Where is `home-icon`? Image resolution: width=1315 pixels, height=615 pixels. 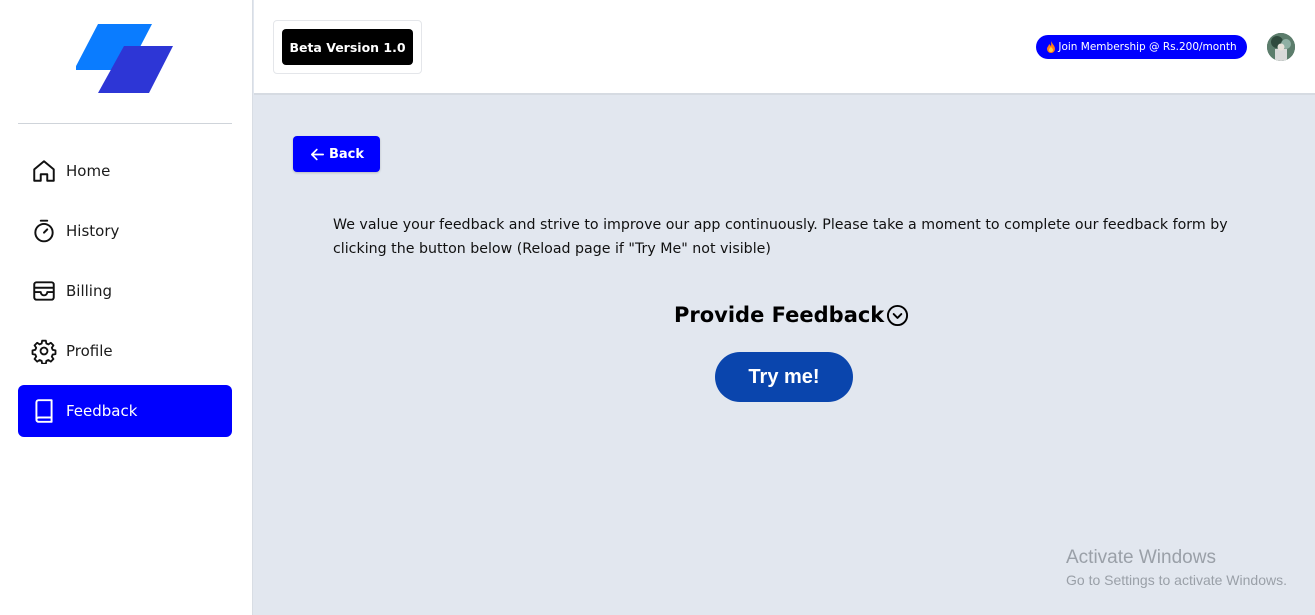 home-icon is located at coordinates (44, 171).